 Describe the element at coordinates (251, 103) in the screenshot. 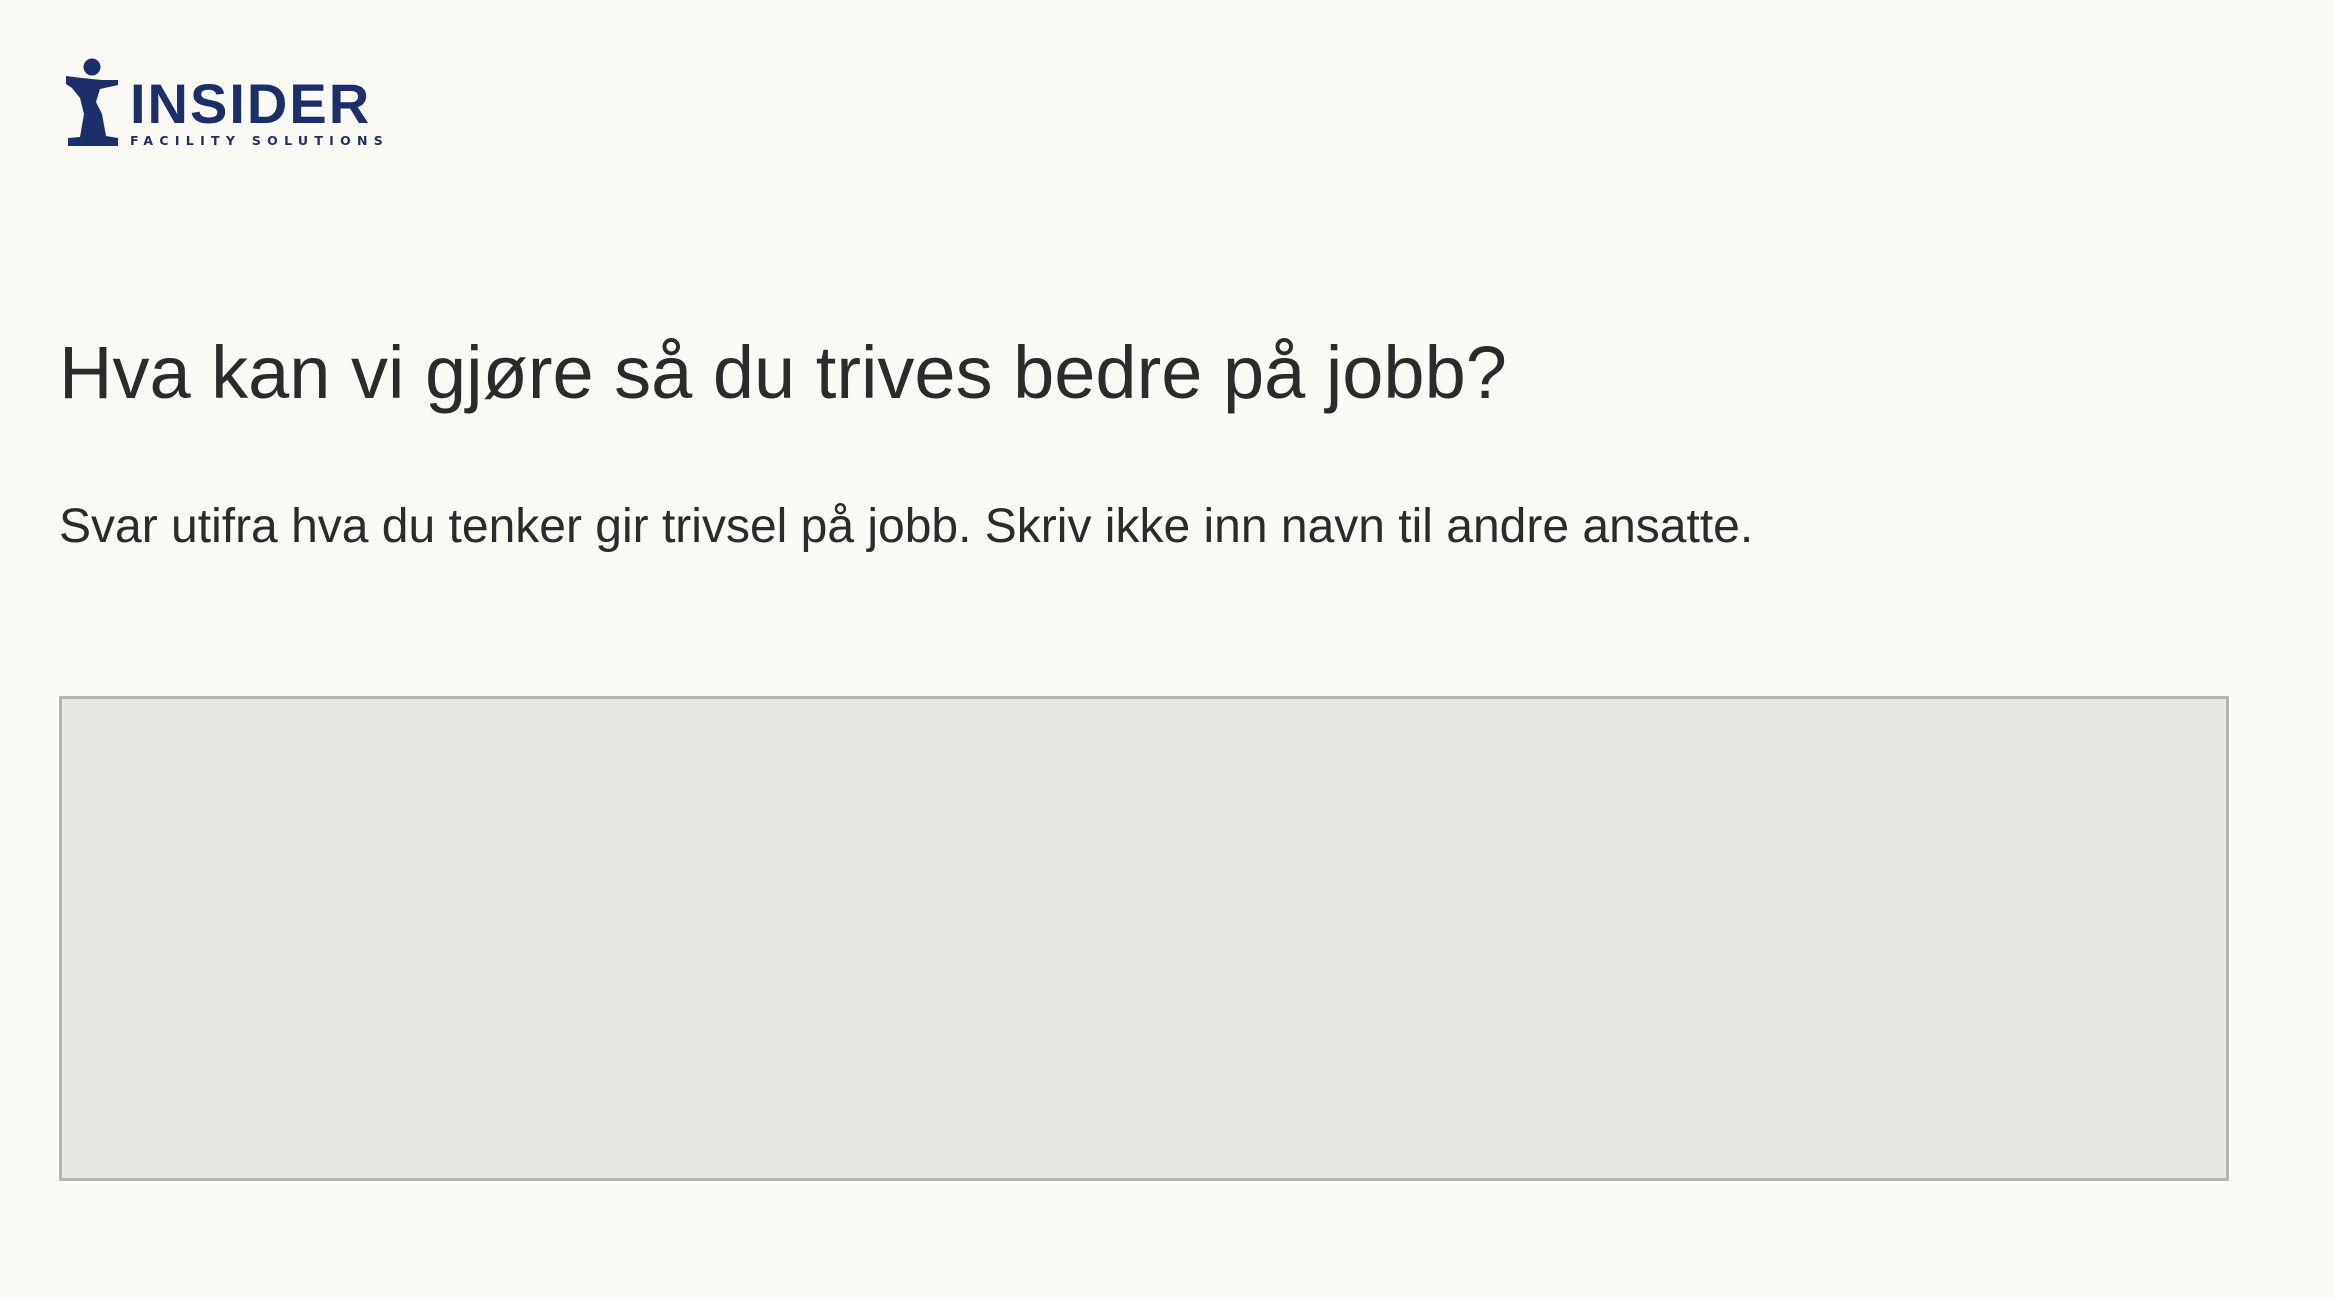

I see `logo-wordmark: INSIDER` at that location.